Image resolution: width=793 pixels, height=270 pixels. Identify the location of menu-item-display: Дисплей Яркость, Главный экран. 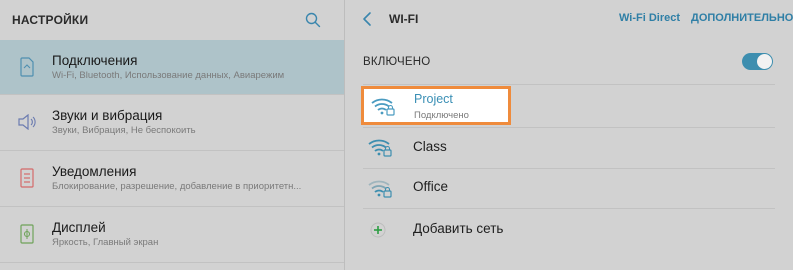
(172, 234).